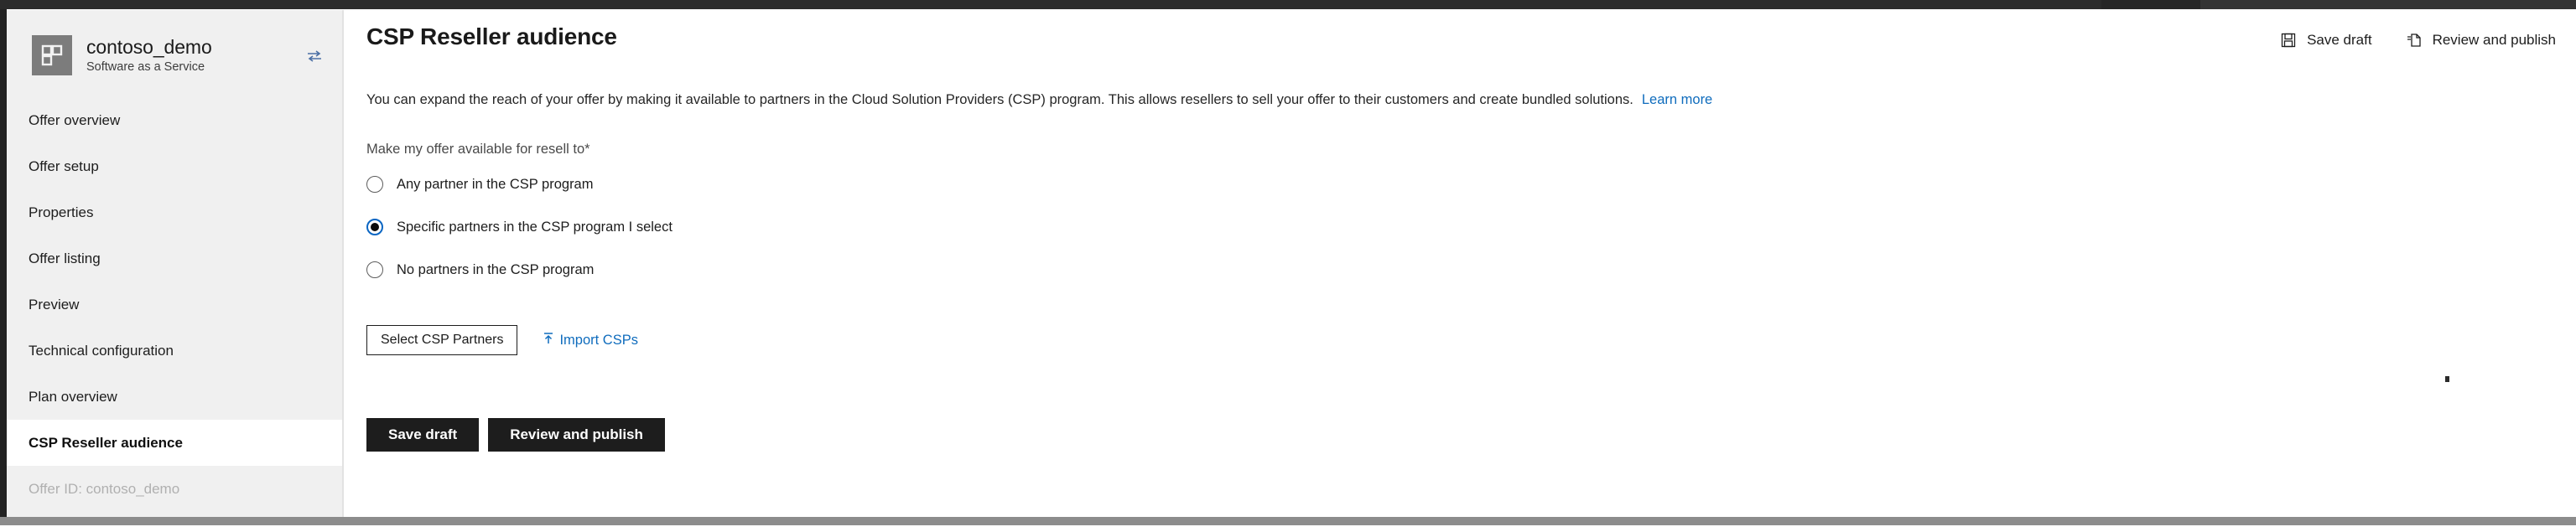 The height and width of the screenshot is (532, 2576). I want to click on radio-any-partner: Any partner in the CSP program, so click(519, 184).